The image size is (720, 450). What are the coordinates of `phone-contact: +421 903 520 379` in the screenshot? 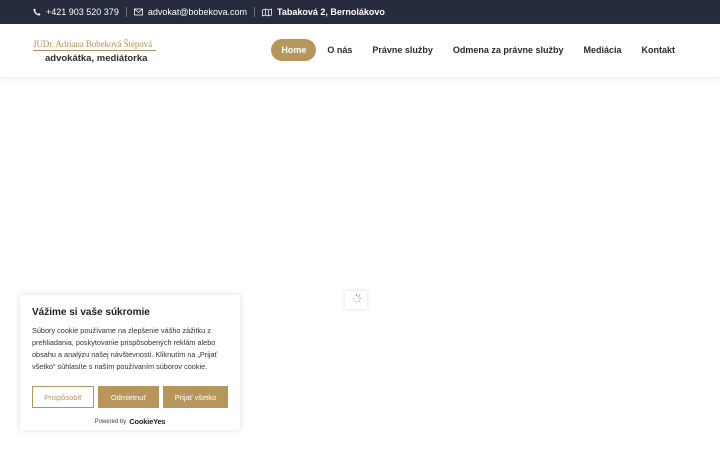 It's located at (76, 12).